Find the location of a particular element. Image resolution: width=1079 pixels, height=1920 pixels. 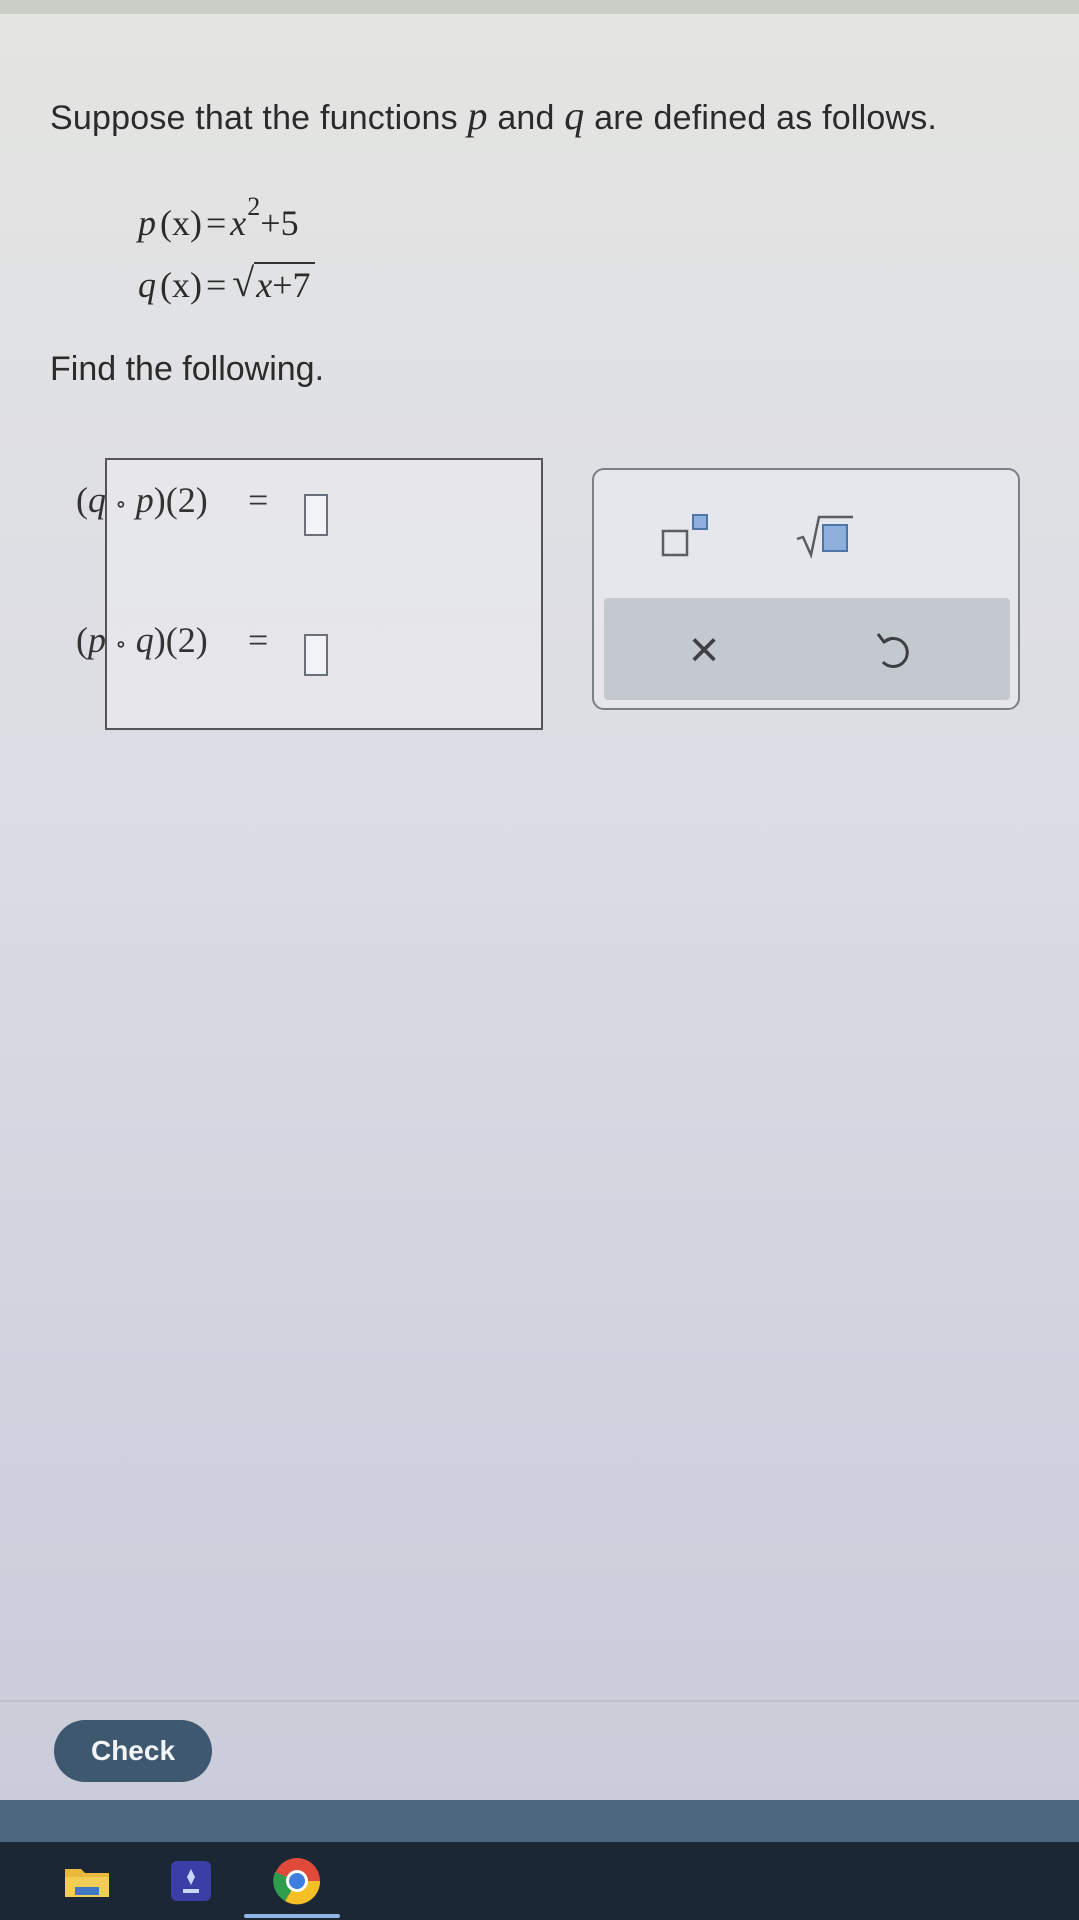

superscript-button is located at coordinates (689, 535).